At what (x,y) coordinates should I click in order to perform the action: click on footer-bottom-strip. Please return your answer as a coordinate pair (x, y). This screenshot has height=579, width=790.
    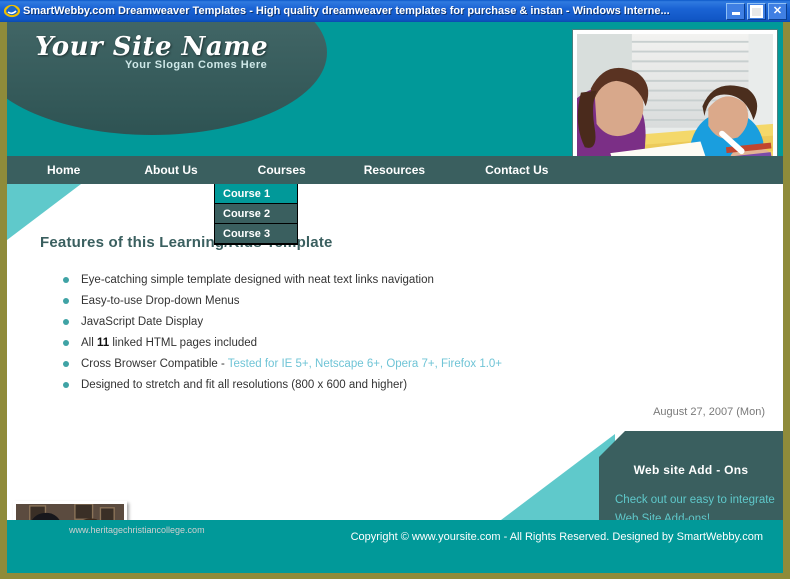
    Looking at the image, I should click on (395, 565).